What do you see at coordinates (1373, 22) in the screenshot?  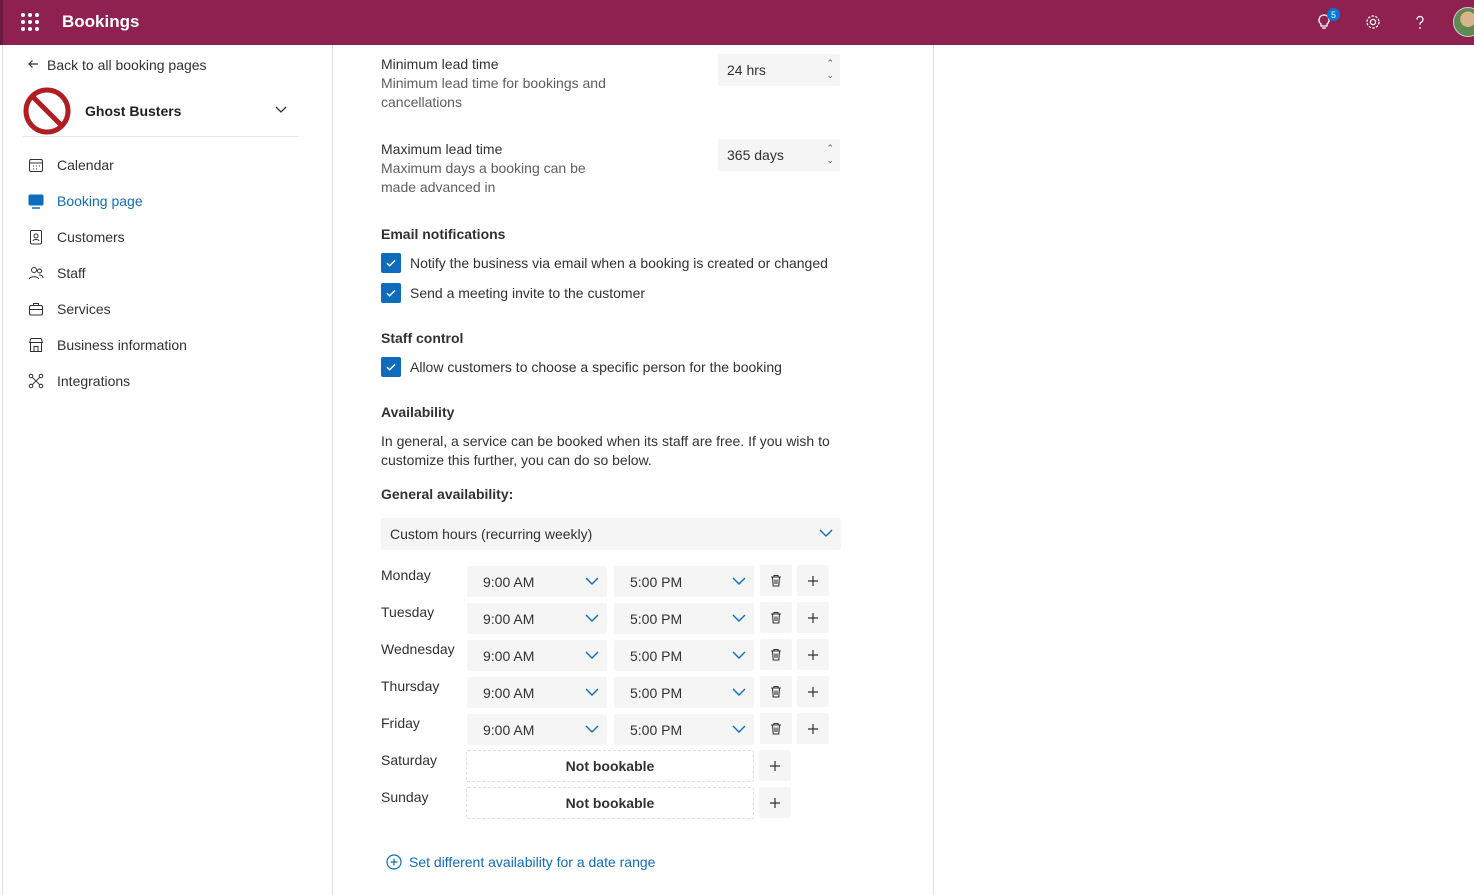 I see `gear-icon` at bounding box center [1373, 22].